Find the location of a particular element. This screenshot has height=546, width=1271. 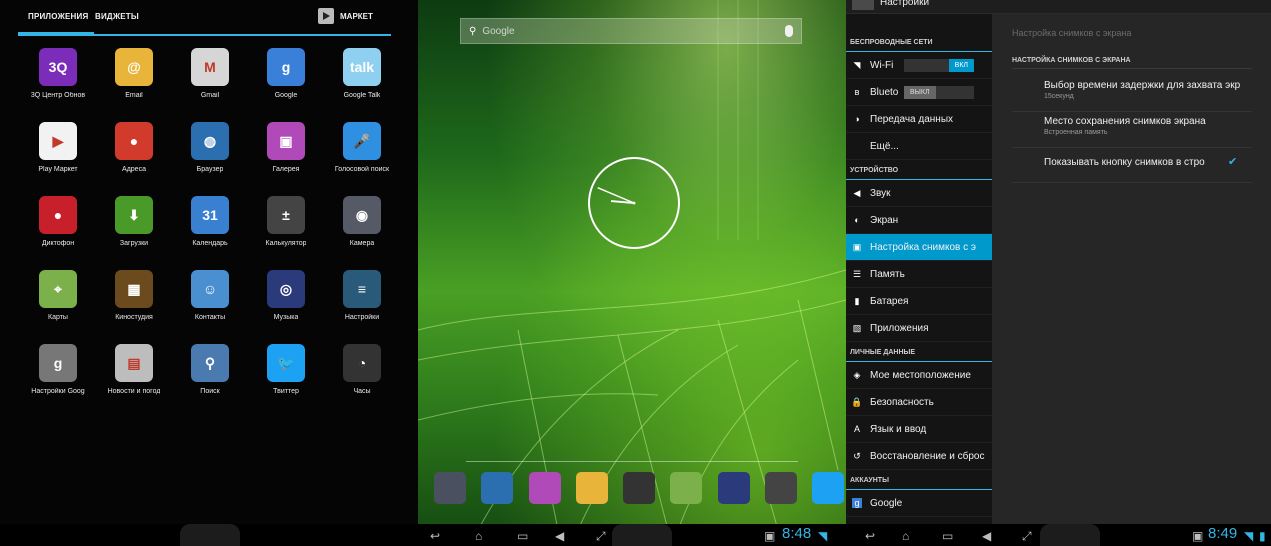

app-google-settings: g Настройки Goog is located at coordinates (58, 377).